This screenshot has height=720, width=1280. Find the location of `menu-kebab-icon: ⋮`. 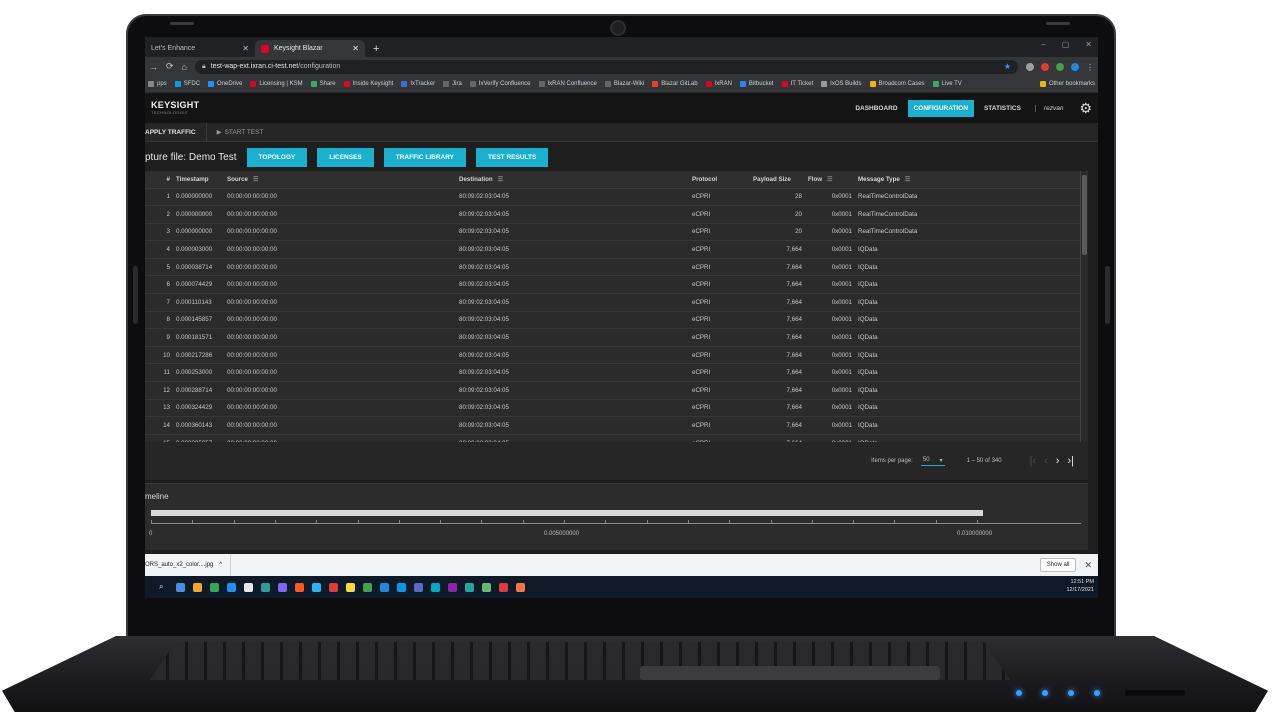

menu-kebab-icon: ⋮ is located at coordinates (1090, 67).